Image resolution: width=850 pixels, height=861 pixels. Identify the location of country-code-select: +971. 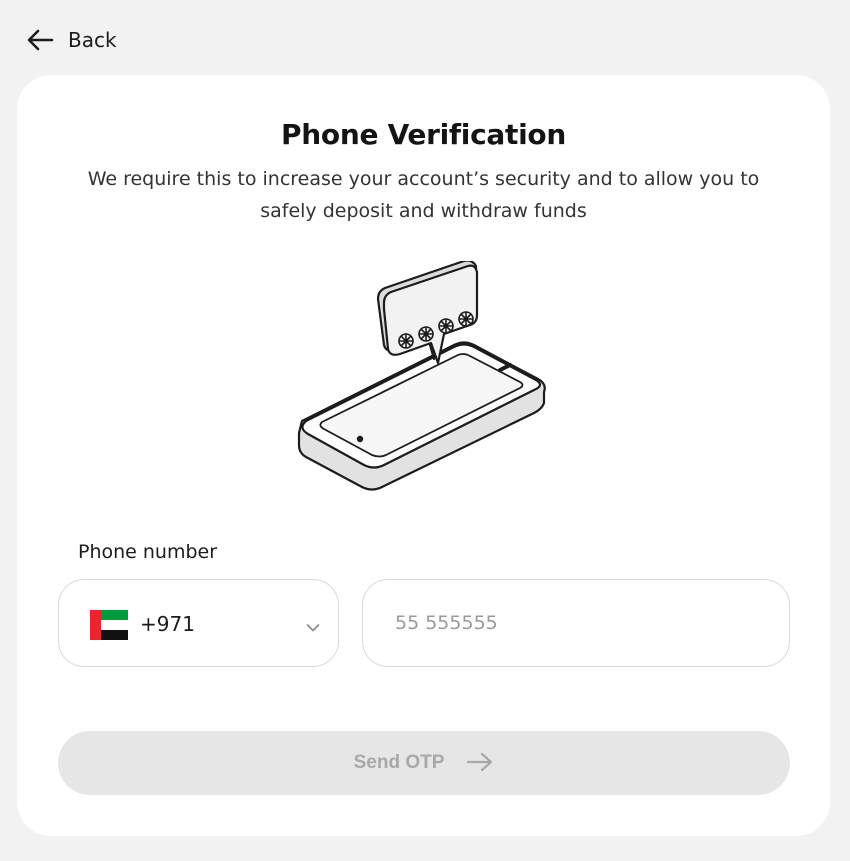
(198, 623).